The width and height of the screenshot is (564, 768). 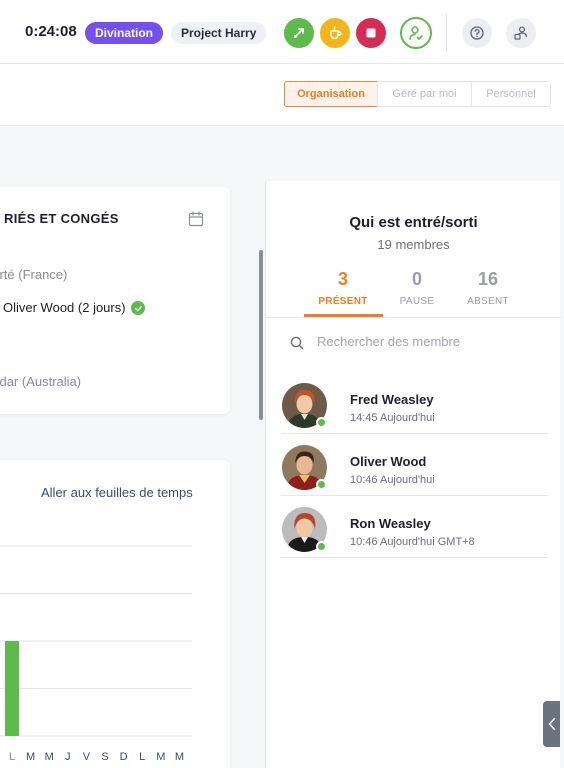 I want to click on help-icon, so click(x=477, y=33).